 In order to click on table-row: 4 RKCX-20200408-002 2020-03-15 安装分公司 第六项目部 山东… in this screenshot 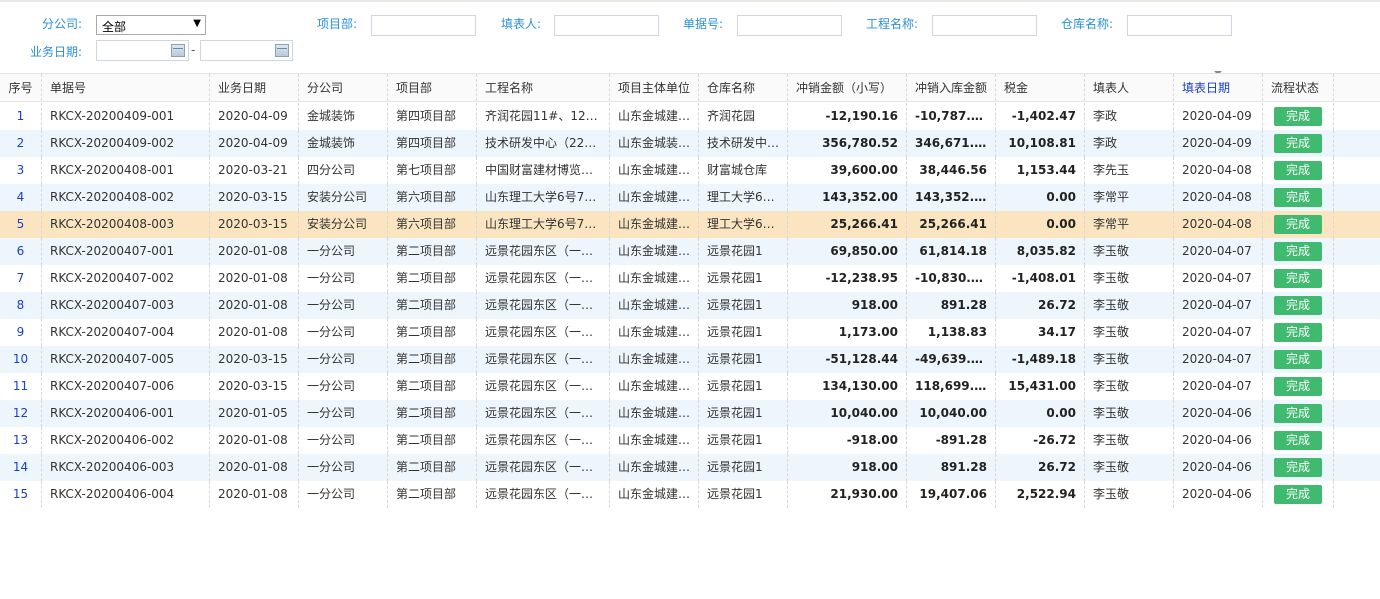, I will do `click(690, 197)`.